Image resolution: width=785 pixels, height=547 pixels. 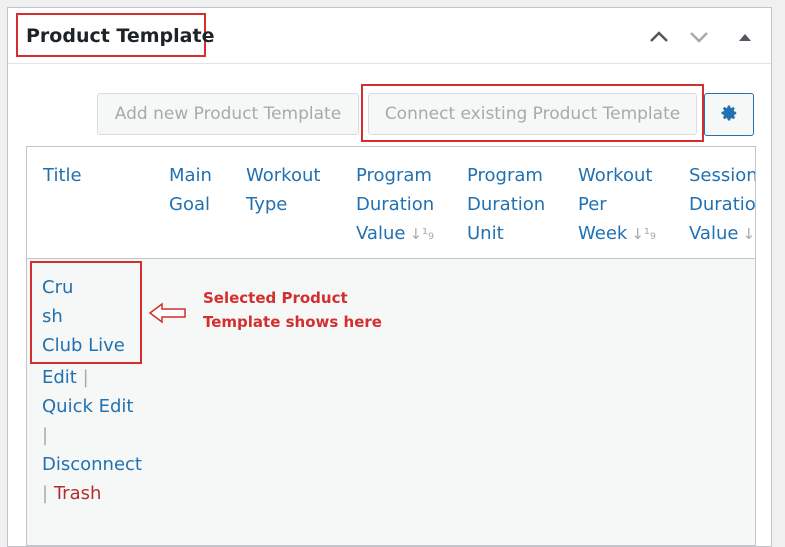 I want to click on add-new-product-template-button: Add new Product Template, so click(x=228, y=114).